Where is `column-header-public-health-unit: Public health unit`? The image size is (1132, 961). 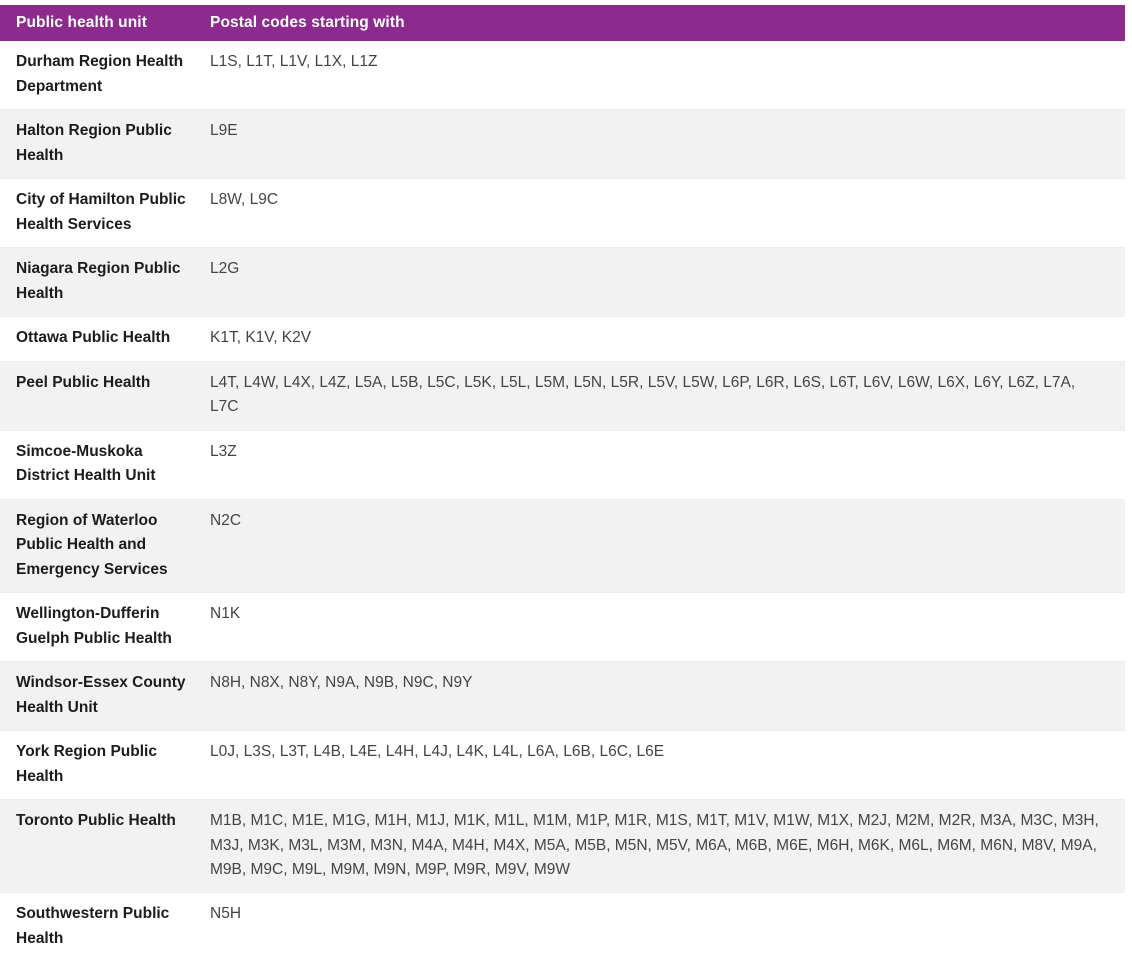 column-header-public-health-unit: Public health unit is located at coordinates (81, 22).